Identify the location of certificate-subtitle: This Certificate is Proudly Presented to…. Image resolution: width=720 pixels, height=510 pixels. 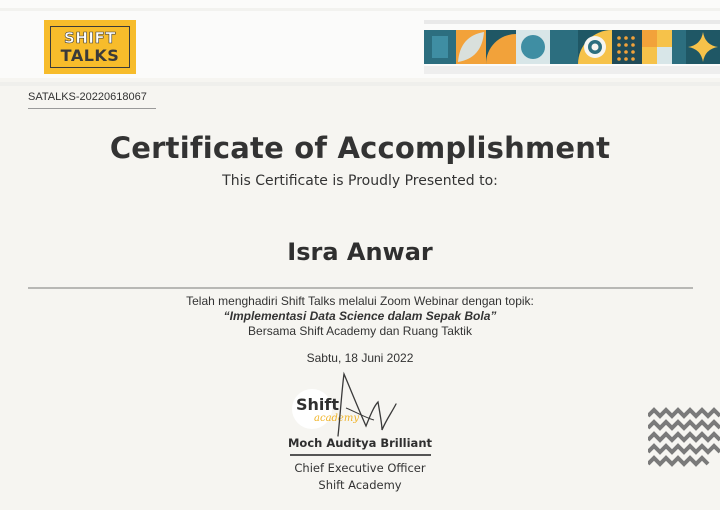
(360, 181).